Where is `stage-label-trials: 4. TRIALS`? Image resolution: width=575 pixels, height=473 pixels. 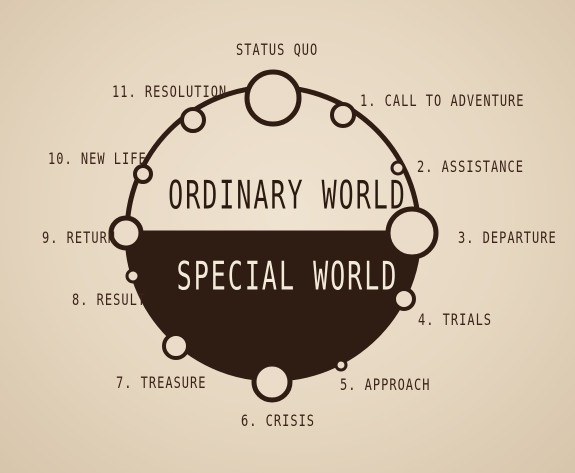
stage-label-trials: 4. TRIALS is located at coordinates (455, 319).